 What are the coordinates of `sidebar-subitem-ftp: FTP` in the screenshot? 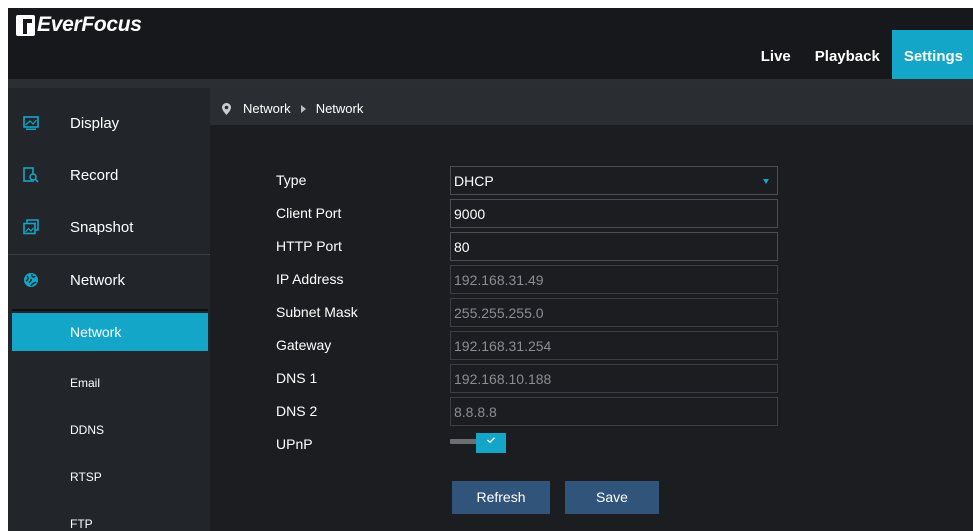 It's located at (109, 518).